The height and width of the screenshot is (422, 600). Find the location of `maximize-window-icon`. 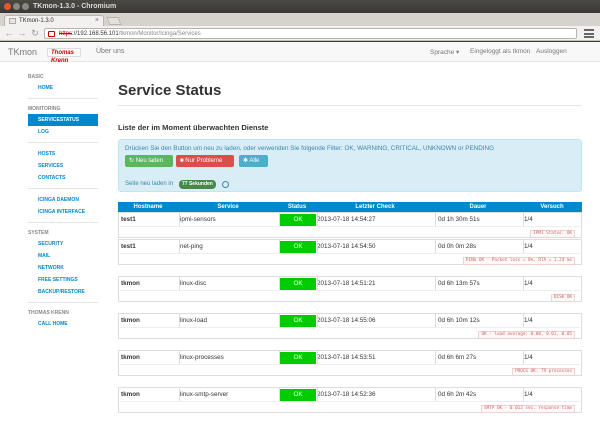

maximize-window-icon is located at coordinates (25, 6).